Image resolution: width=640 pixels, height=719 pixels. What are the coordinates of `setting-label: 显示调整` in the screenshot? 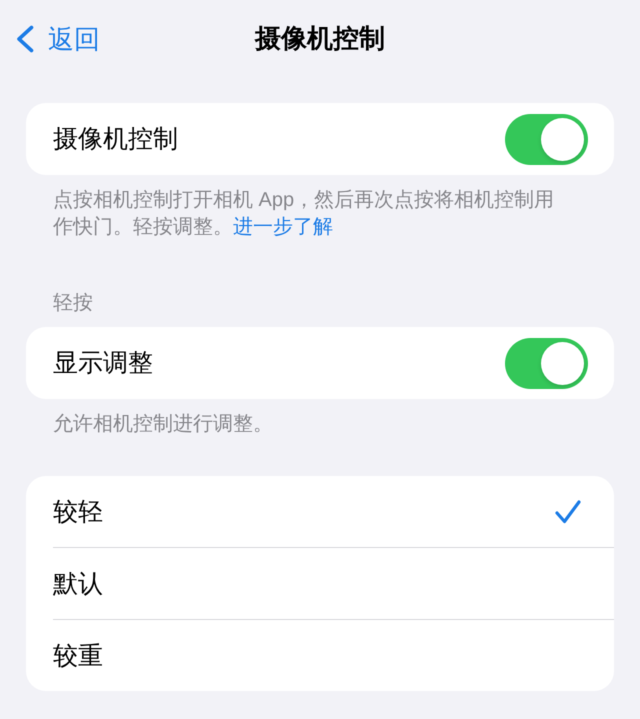 It's located at (103, 363).